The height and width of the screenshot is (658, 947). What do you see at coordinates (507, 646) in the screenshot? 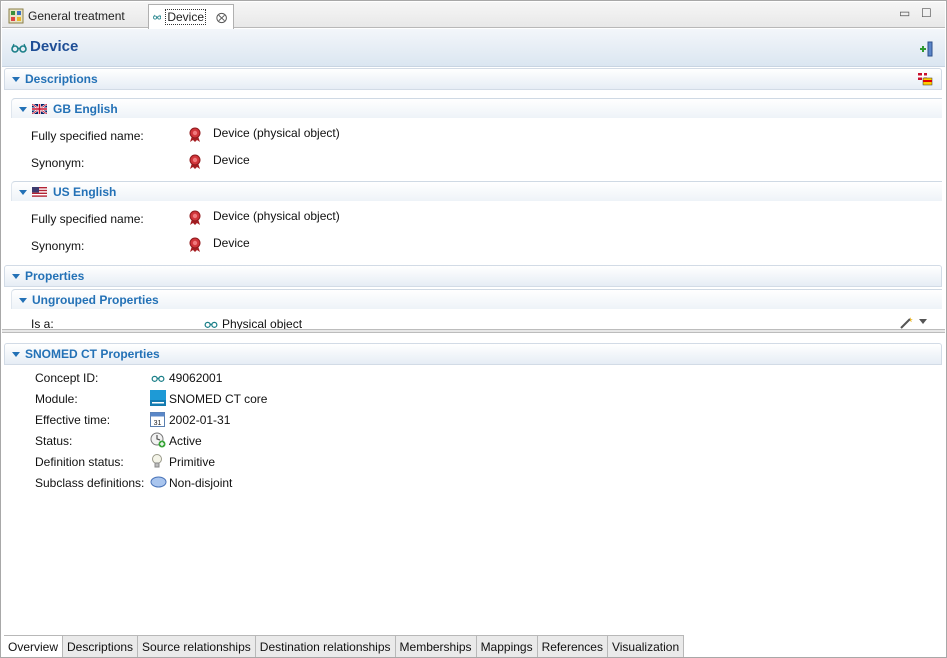
I see `tab-mappings: Mappings` at bounding box center [507, 646].